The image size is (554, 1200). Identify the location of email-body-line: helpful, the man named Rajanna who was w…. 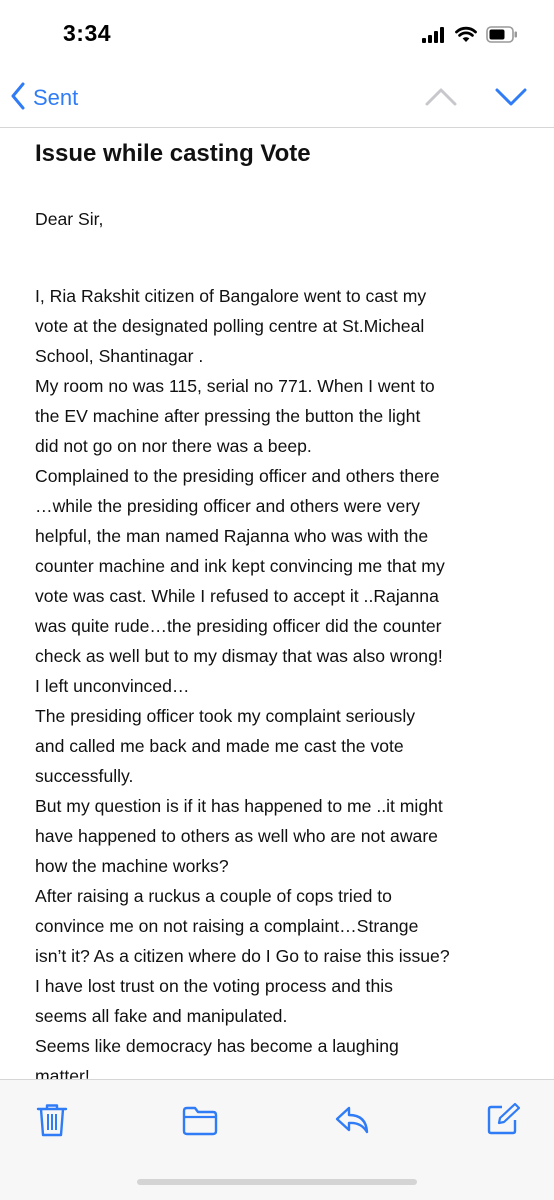
(232, 536).